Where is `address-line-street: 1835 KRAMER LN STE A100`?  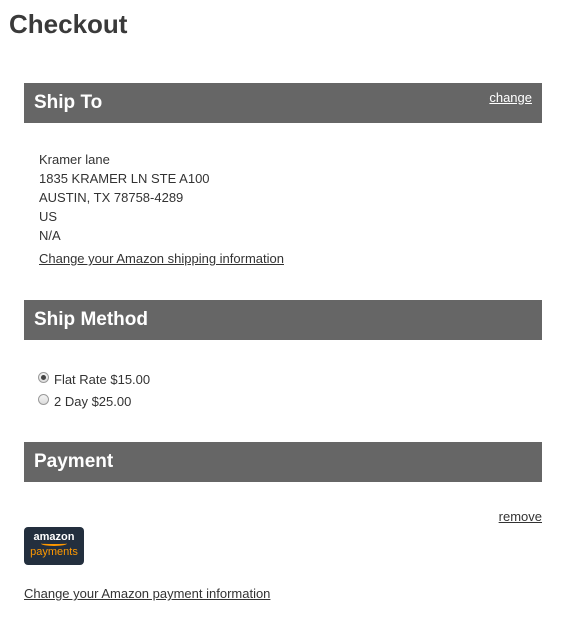 address-line-street: 1835 KRAMER LN STE A100 is located at coordinates (124, 178).